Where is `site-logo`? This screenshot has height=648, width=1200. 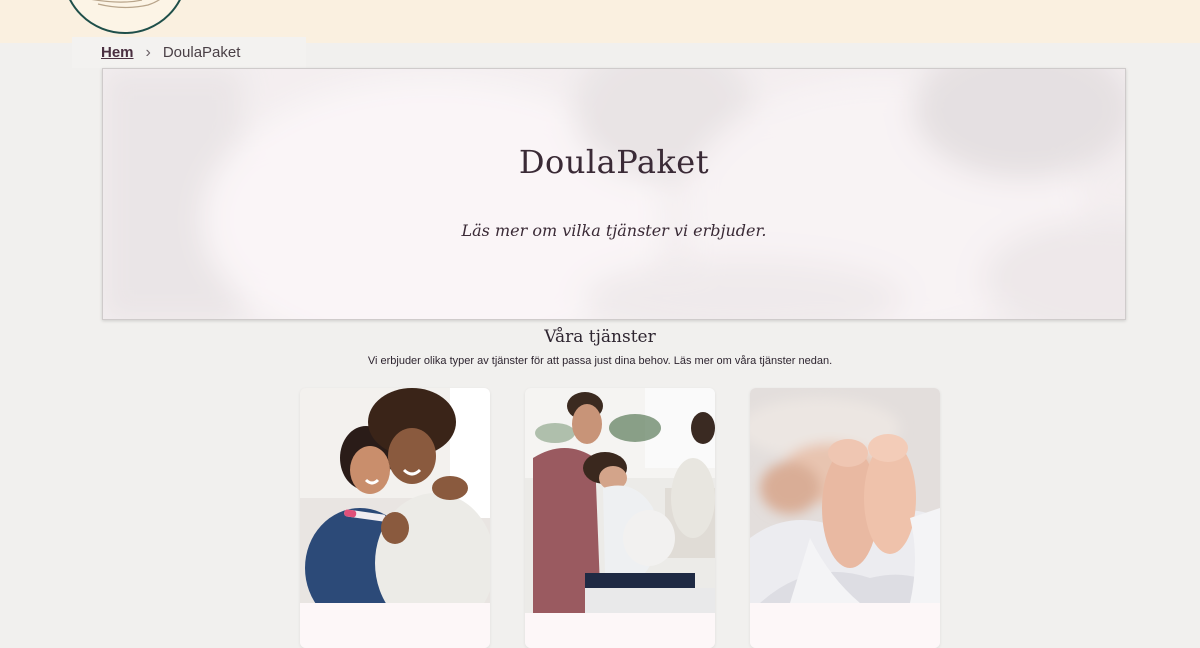 site-logo is located at coordinates (125, 17).